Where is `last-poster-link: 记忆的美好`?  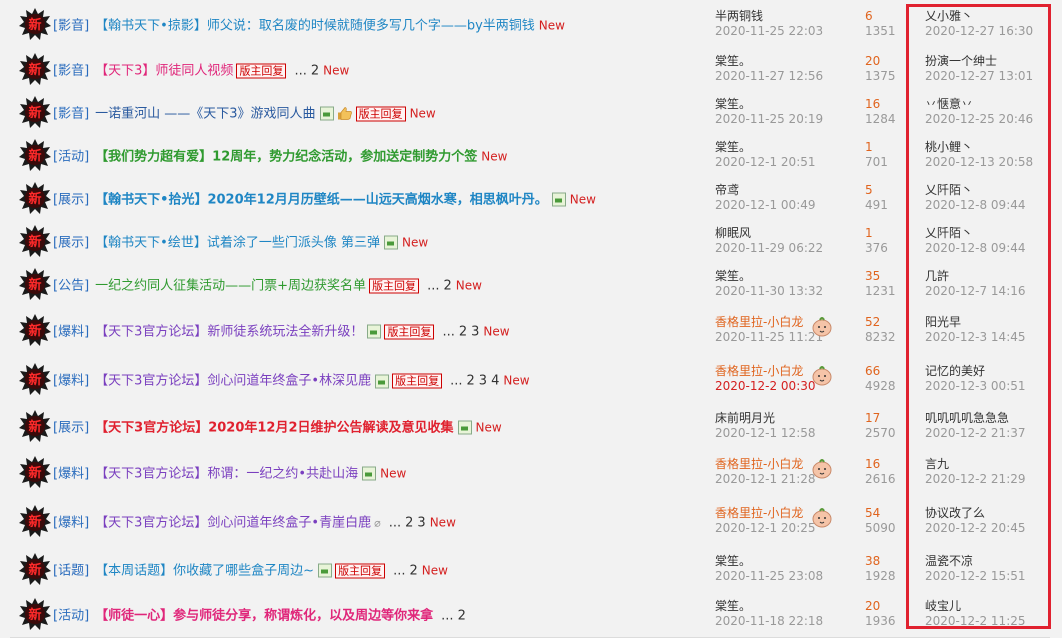 last-poster-link: 记忆的美好 is located at coordinates (987, 371).